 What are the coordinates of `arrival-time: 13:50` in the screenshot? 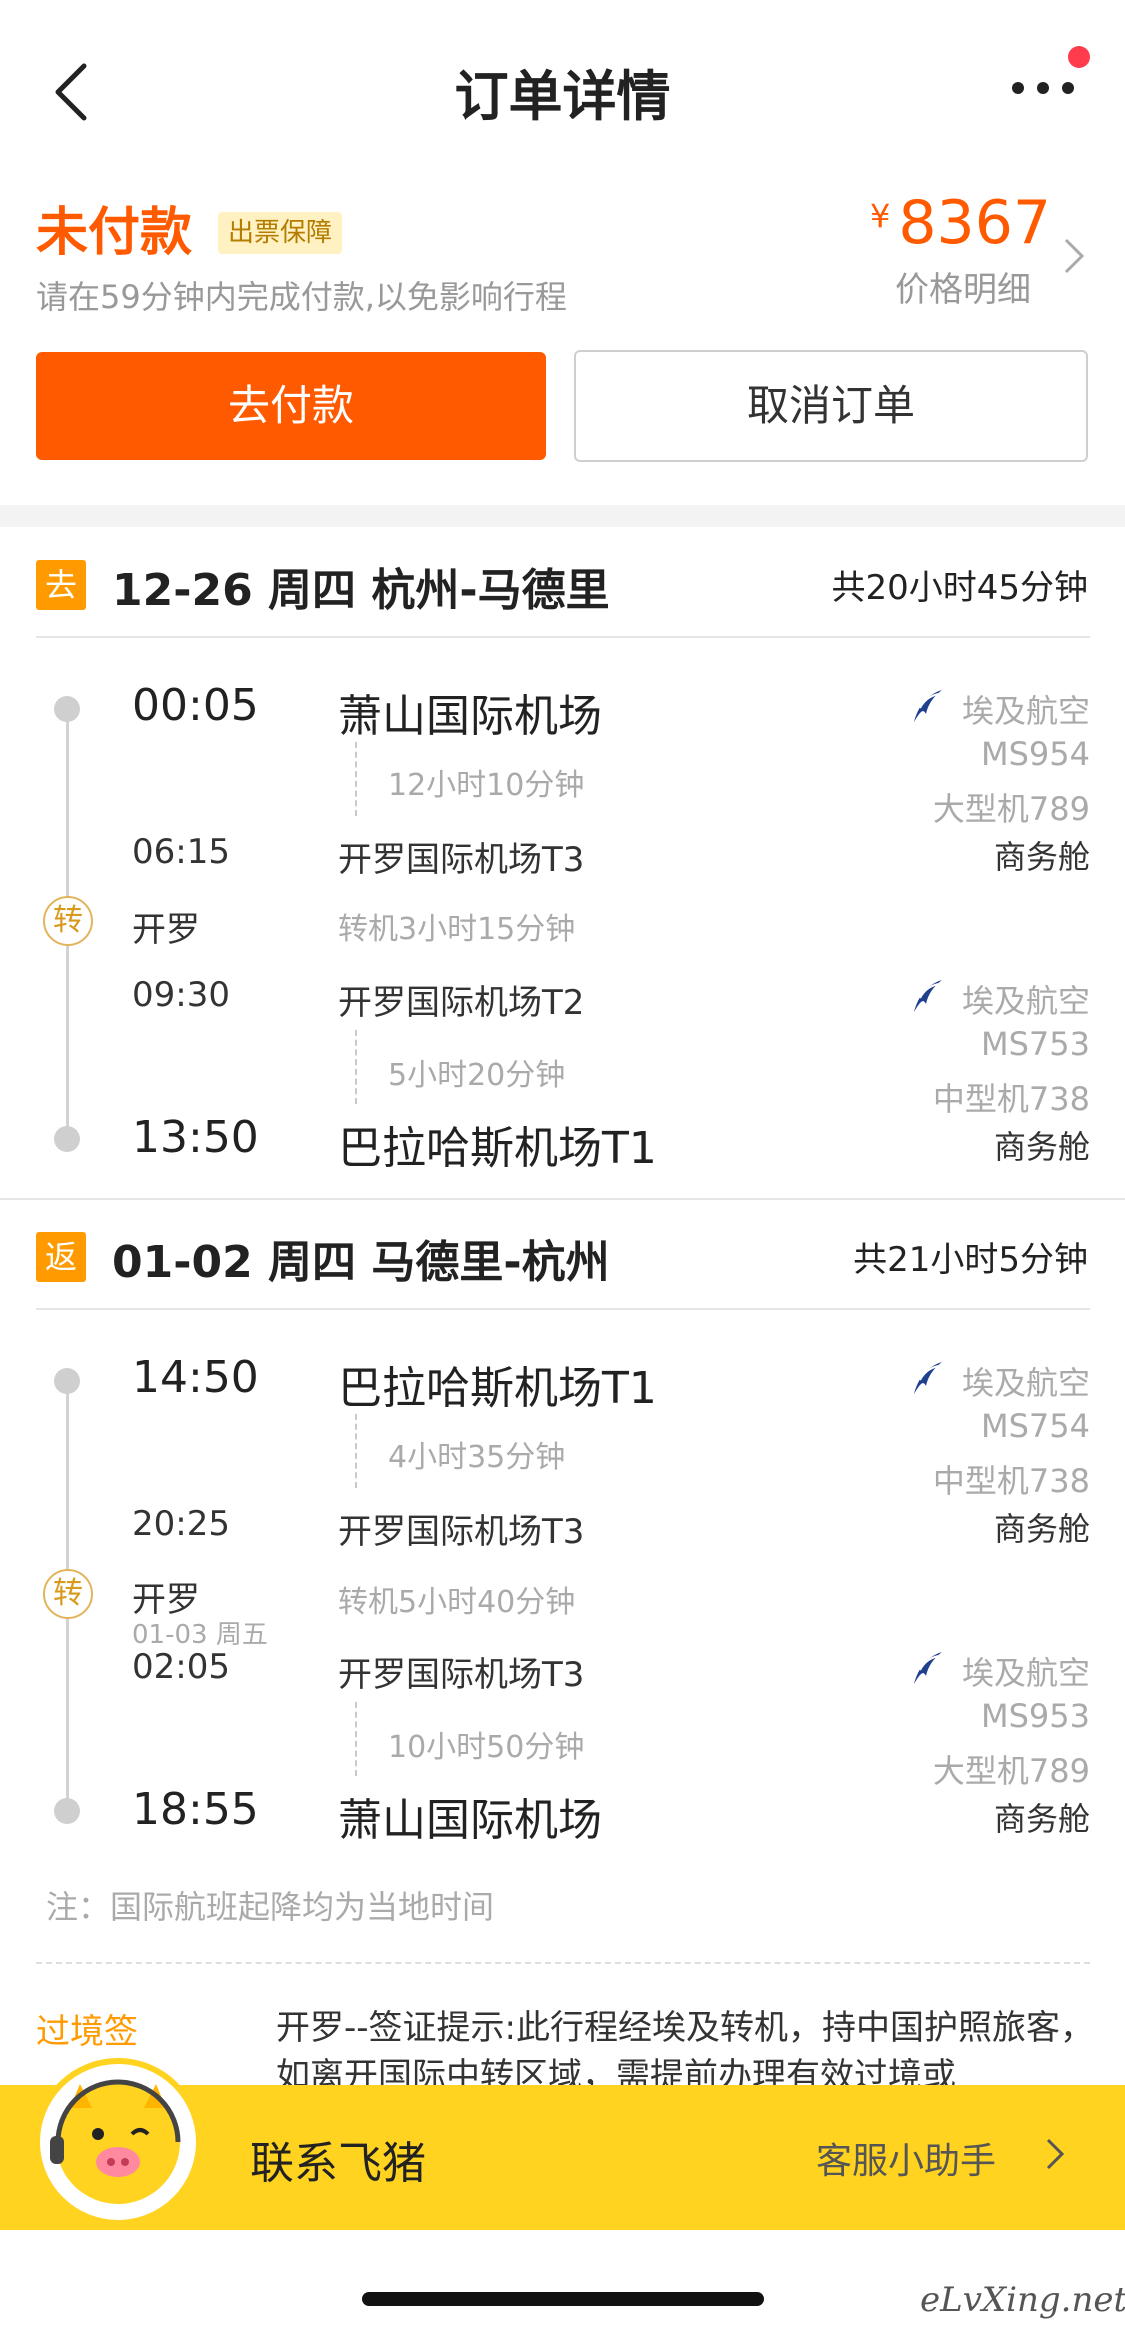 It's located at (195, 1137).